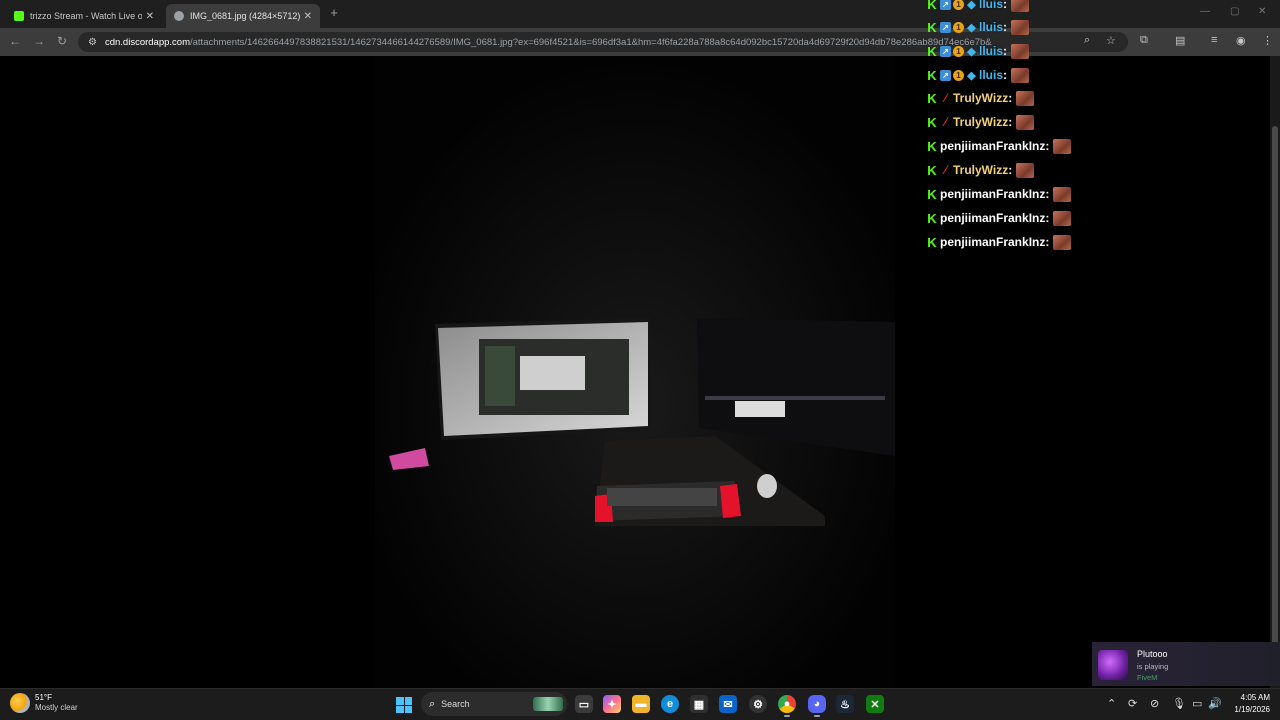 The width and height of the screenshot is (1280, 720). What do you see at coordinates (334, 13) in the screenshot?
I see `new-tab-button: +` at bounding box center [334, 13].